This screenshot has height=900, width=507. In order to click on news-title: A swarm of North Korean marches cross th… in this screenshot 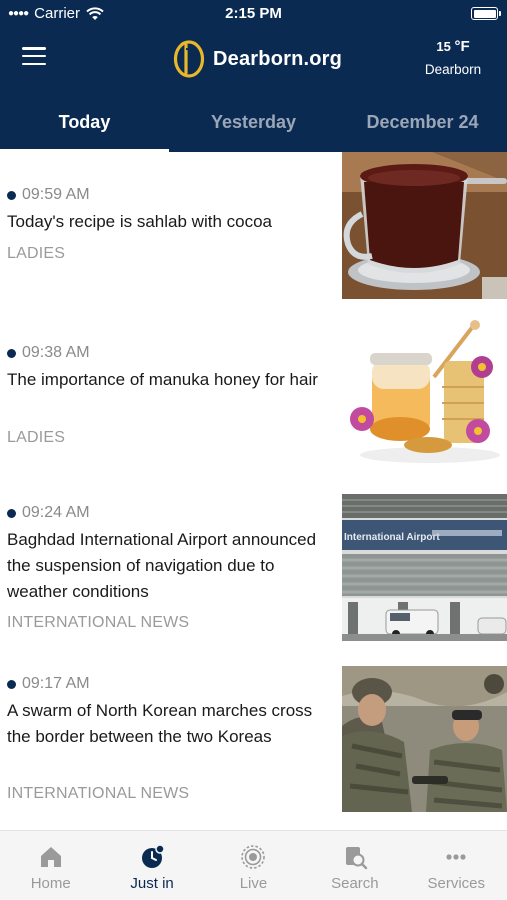, I will do `click(171, 724)`.